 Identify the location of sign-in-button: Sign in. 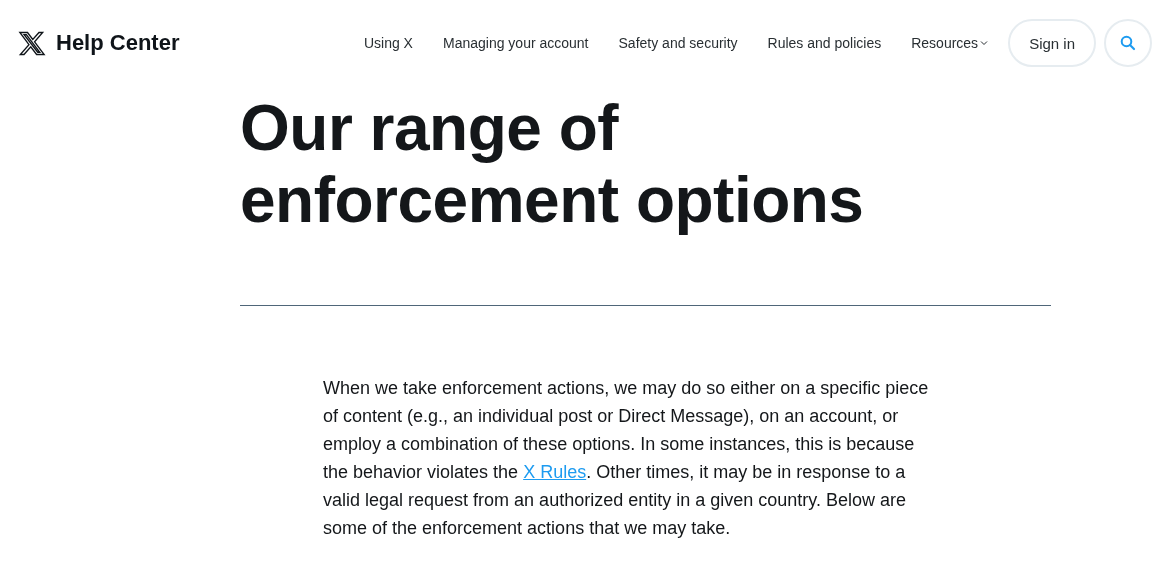
(1052, 43).